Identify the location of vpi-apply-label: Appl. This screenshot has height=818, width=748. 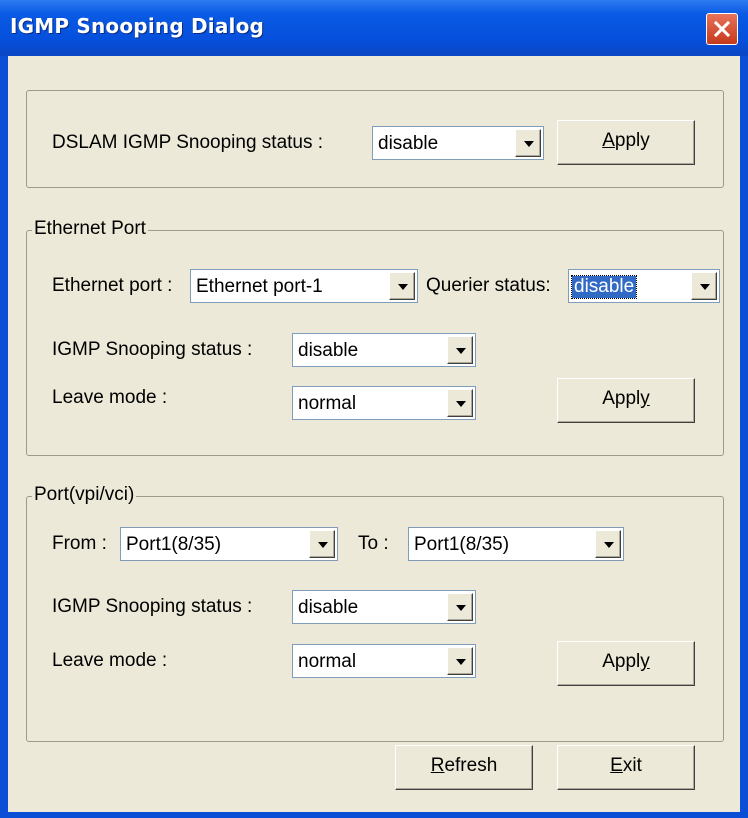
(621, 661).